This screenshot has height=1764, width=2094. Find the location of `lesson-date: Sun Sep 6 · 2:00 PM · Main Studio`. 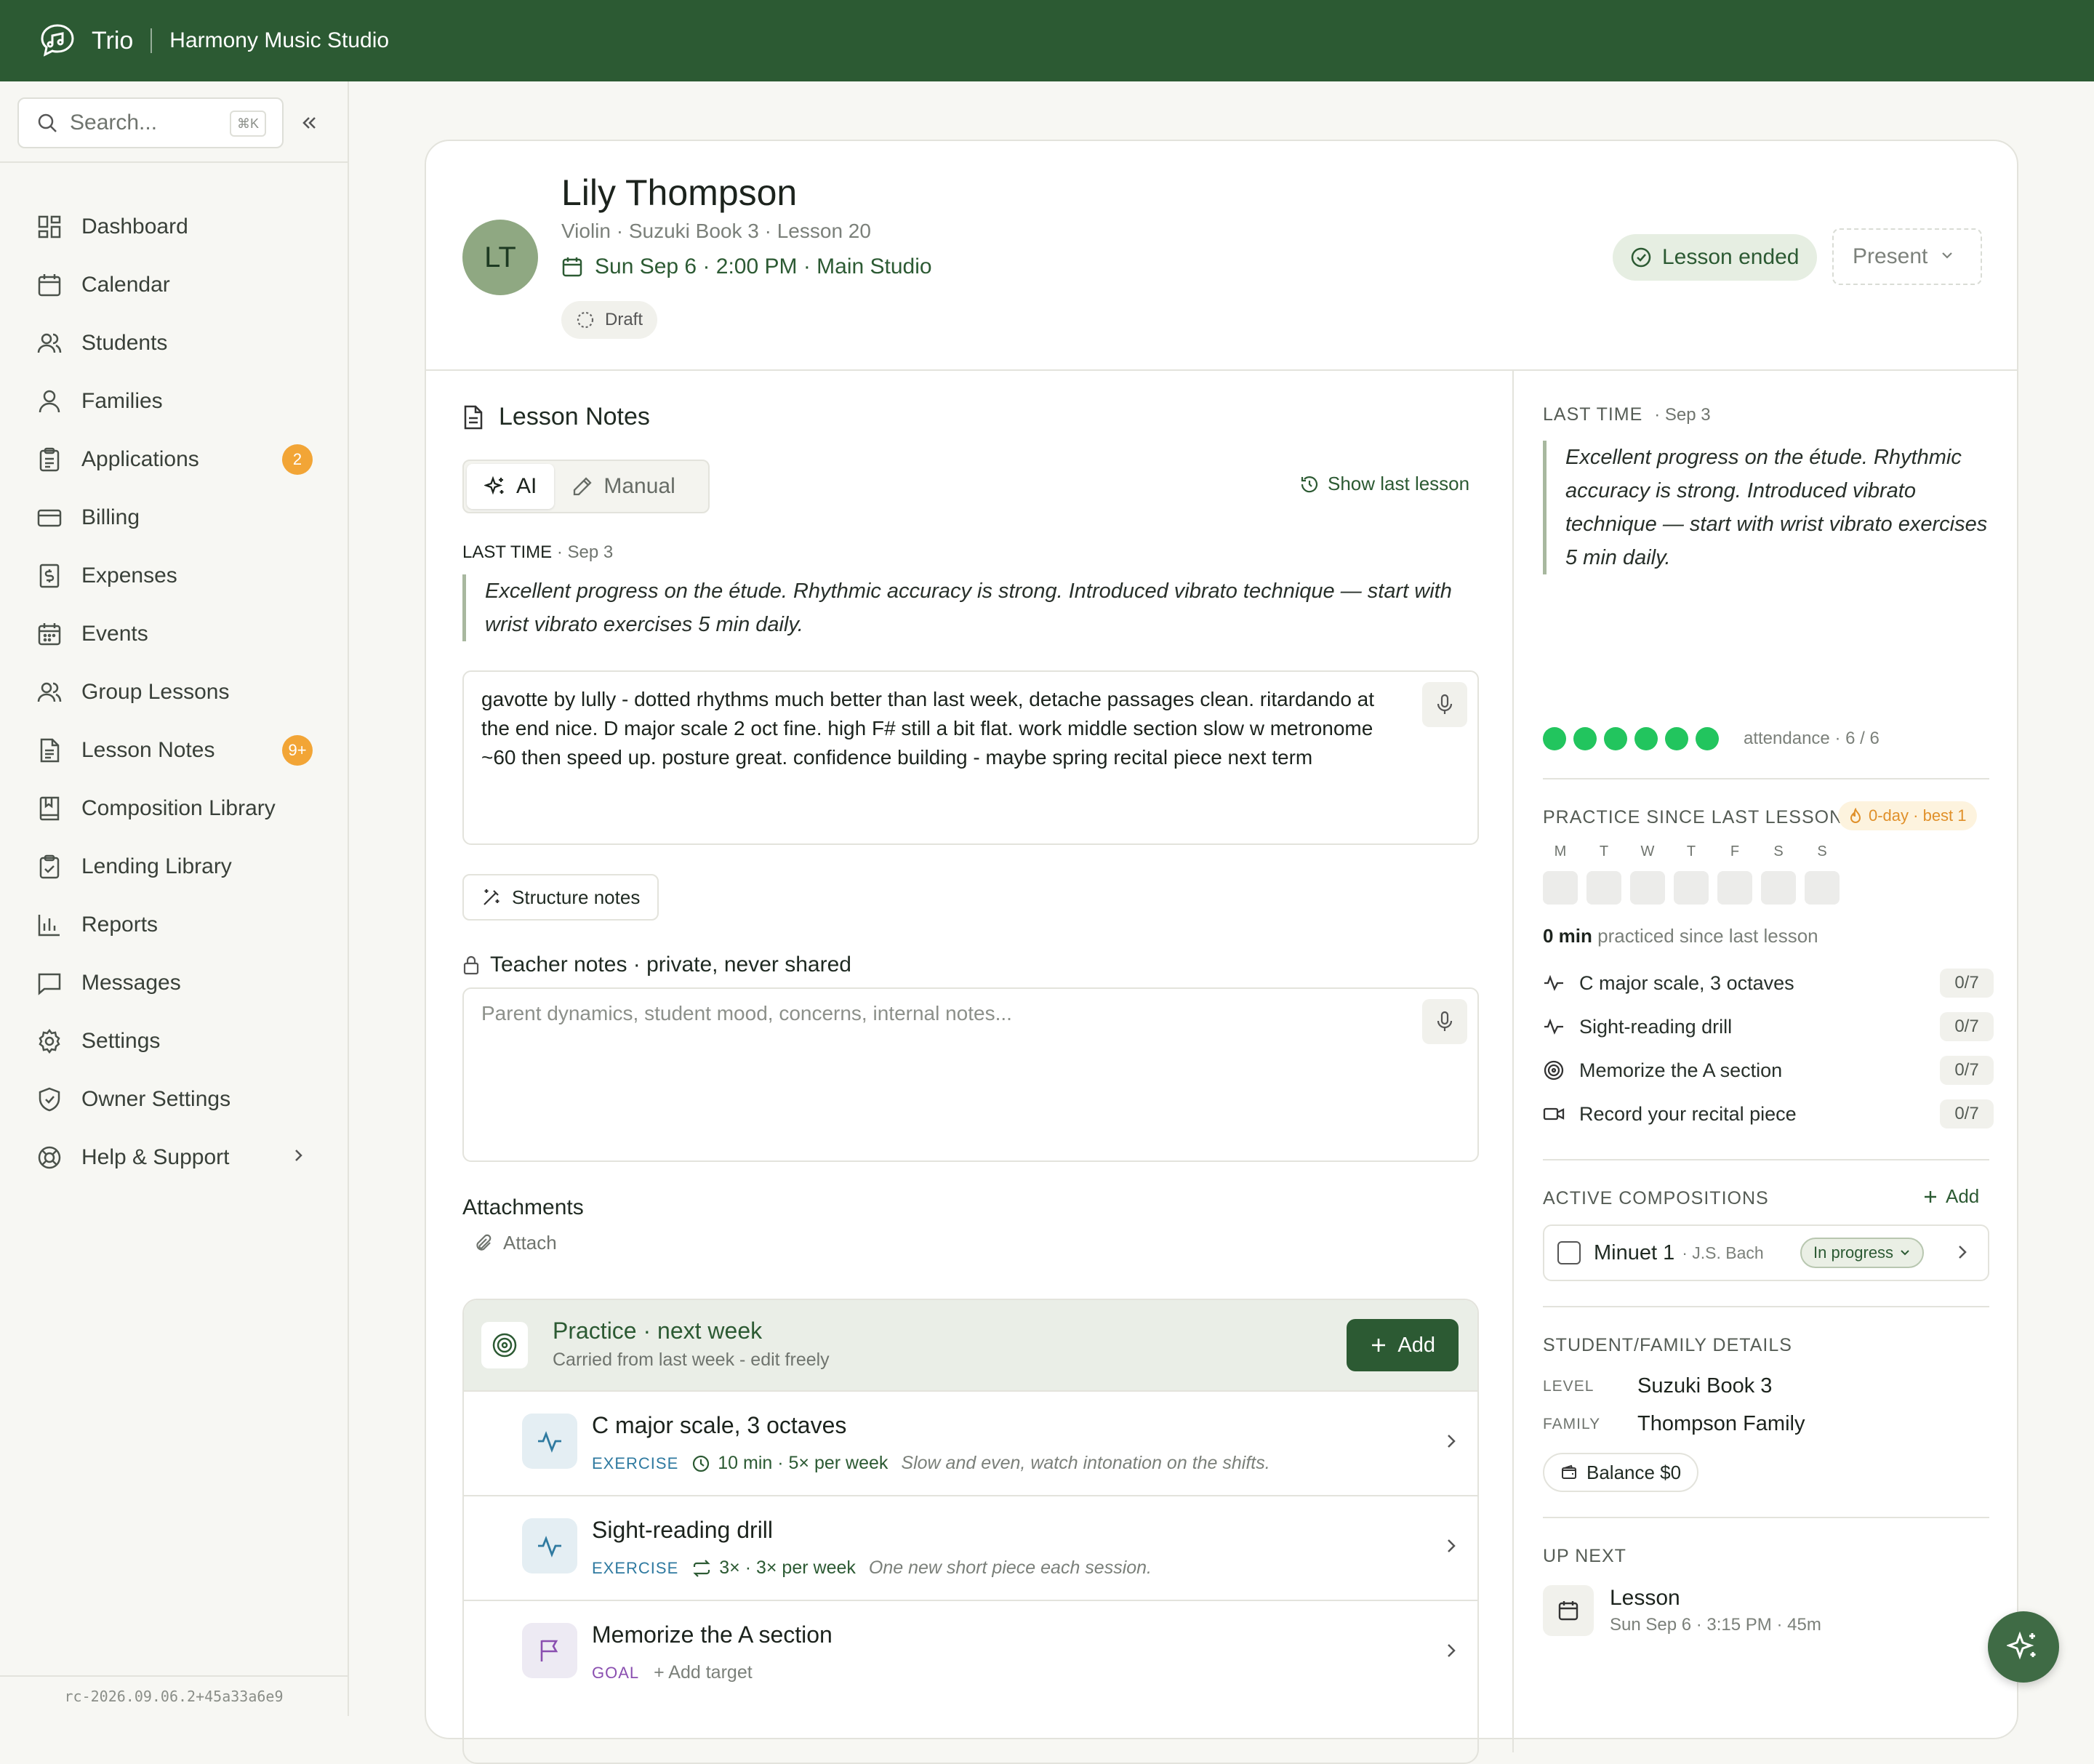

lesson-date: Sun Sep 6 · 2:00 PM · Main Studio is located at coordinates (746, 266).